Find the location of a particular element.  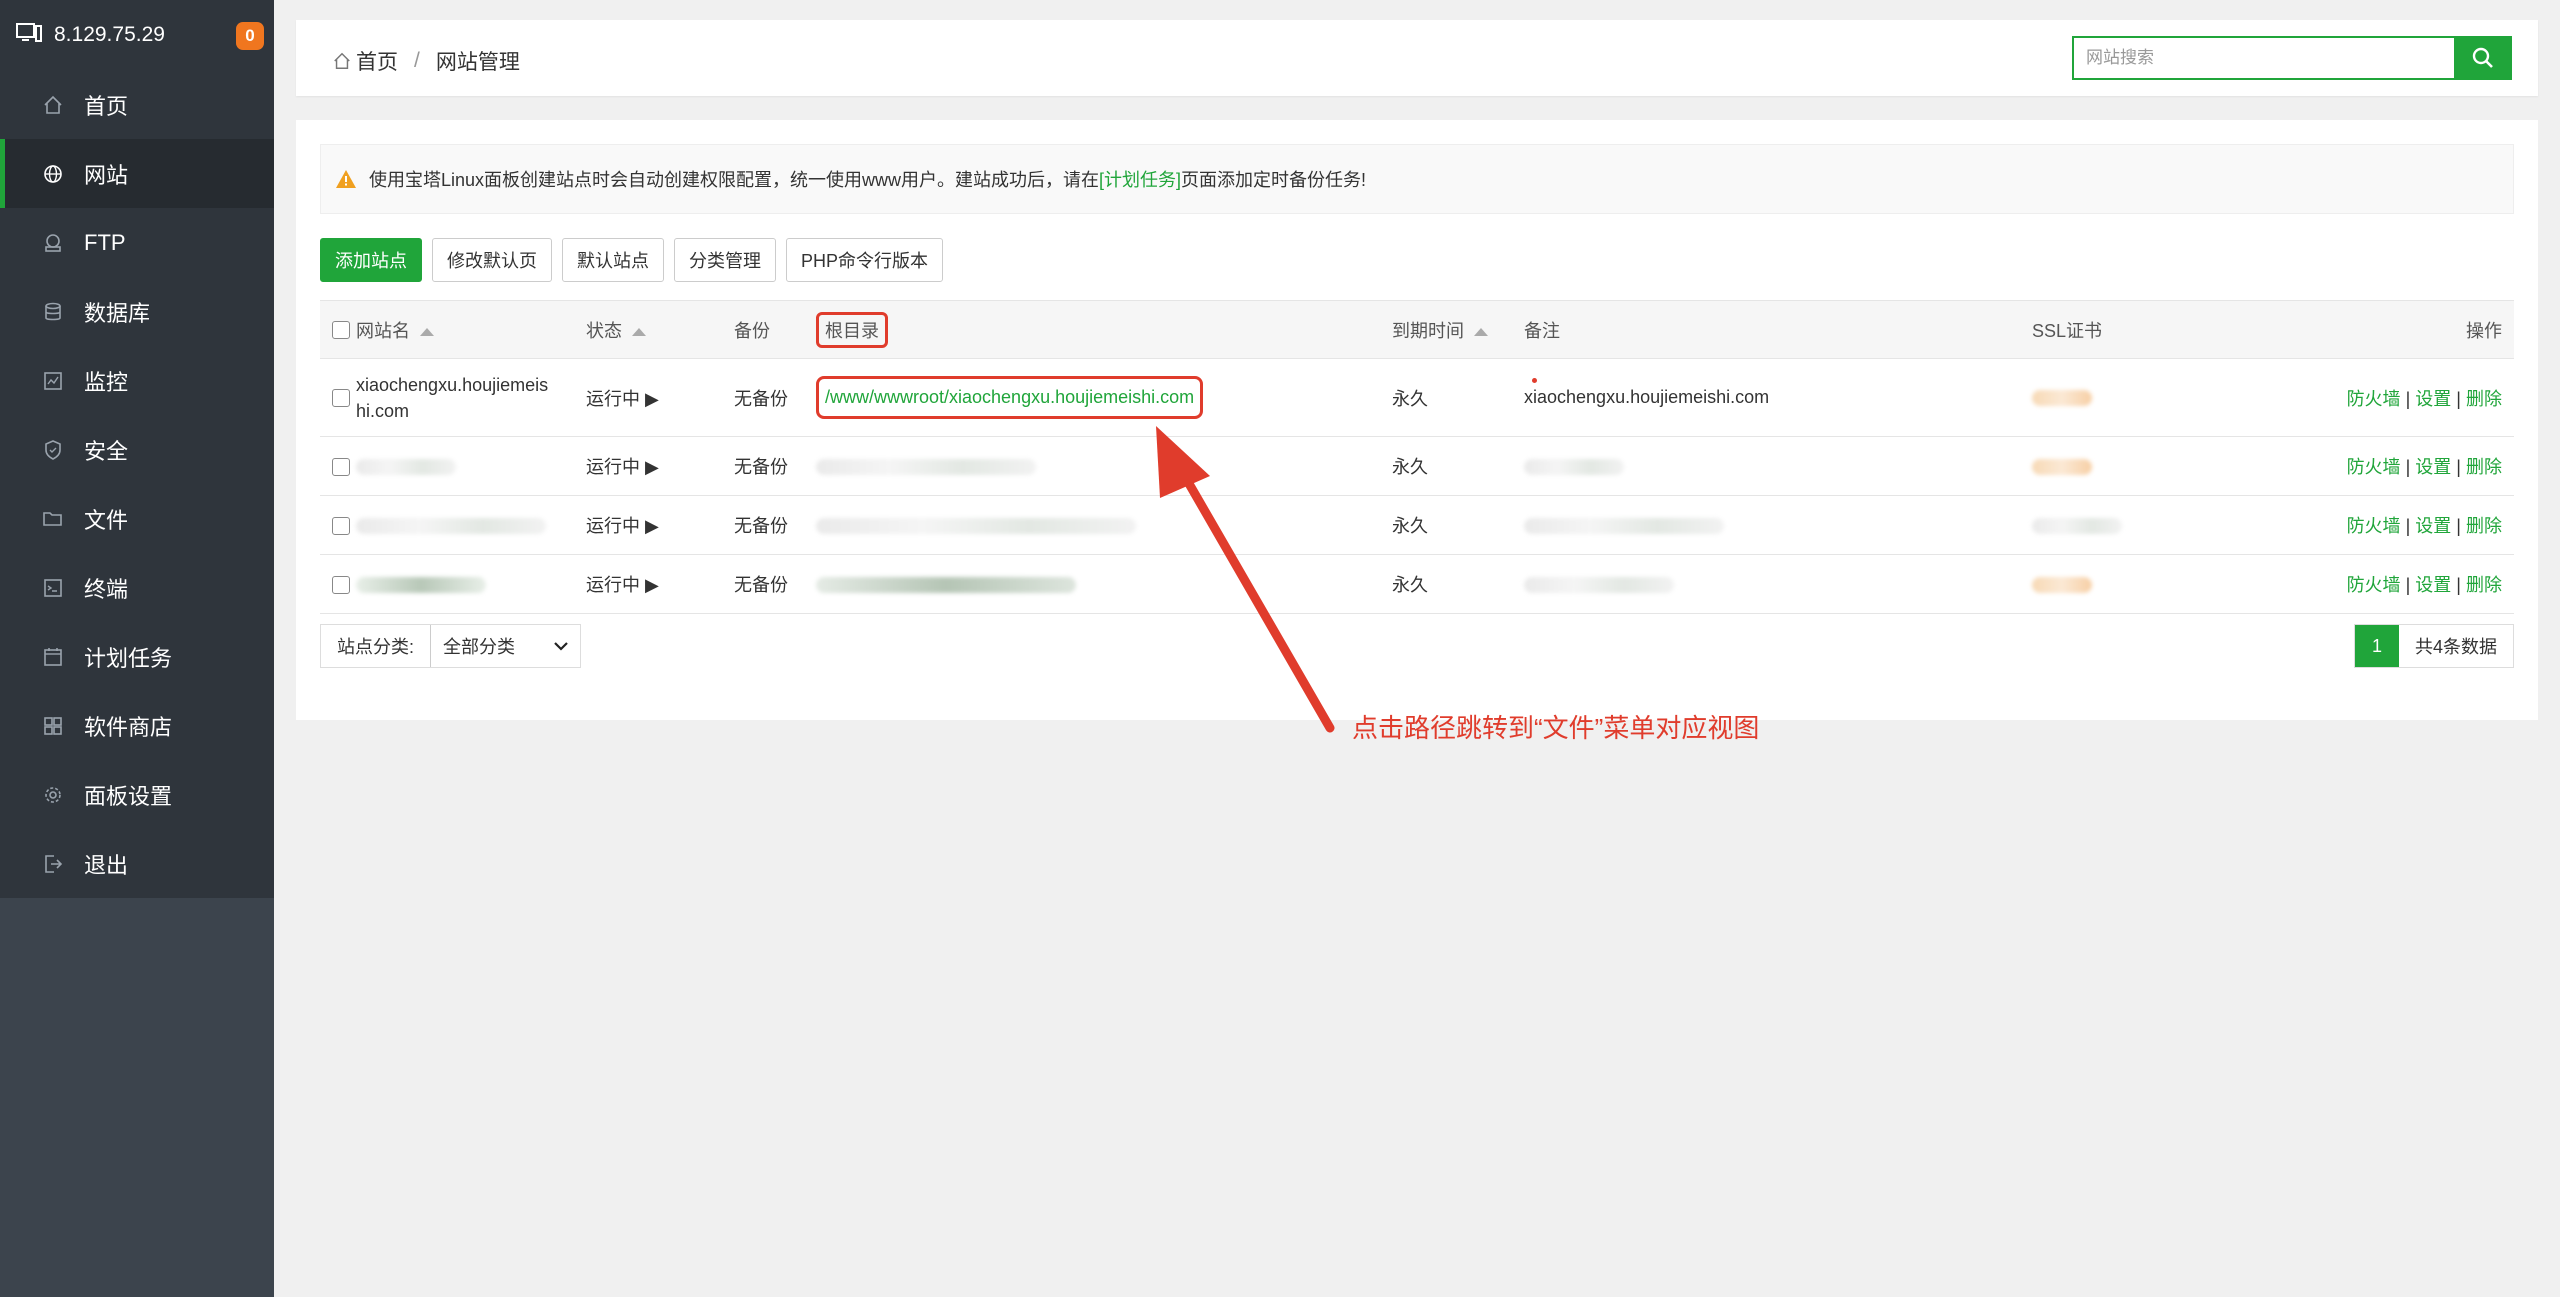

sidebar-item-website: 网站 is located at coordinates (137, 173).